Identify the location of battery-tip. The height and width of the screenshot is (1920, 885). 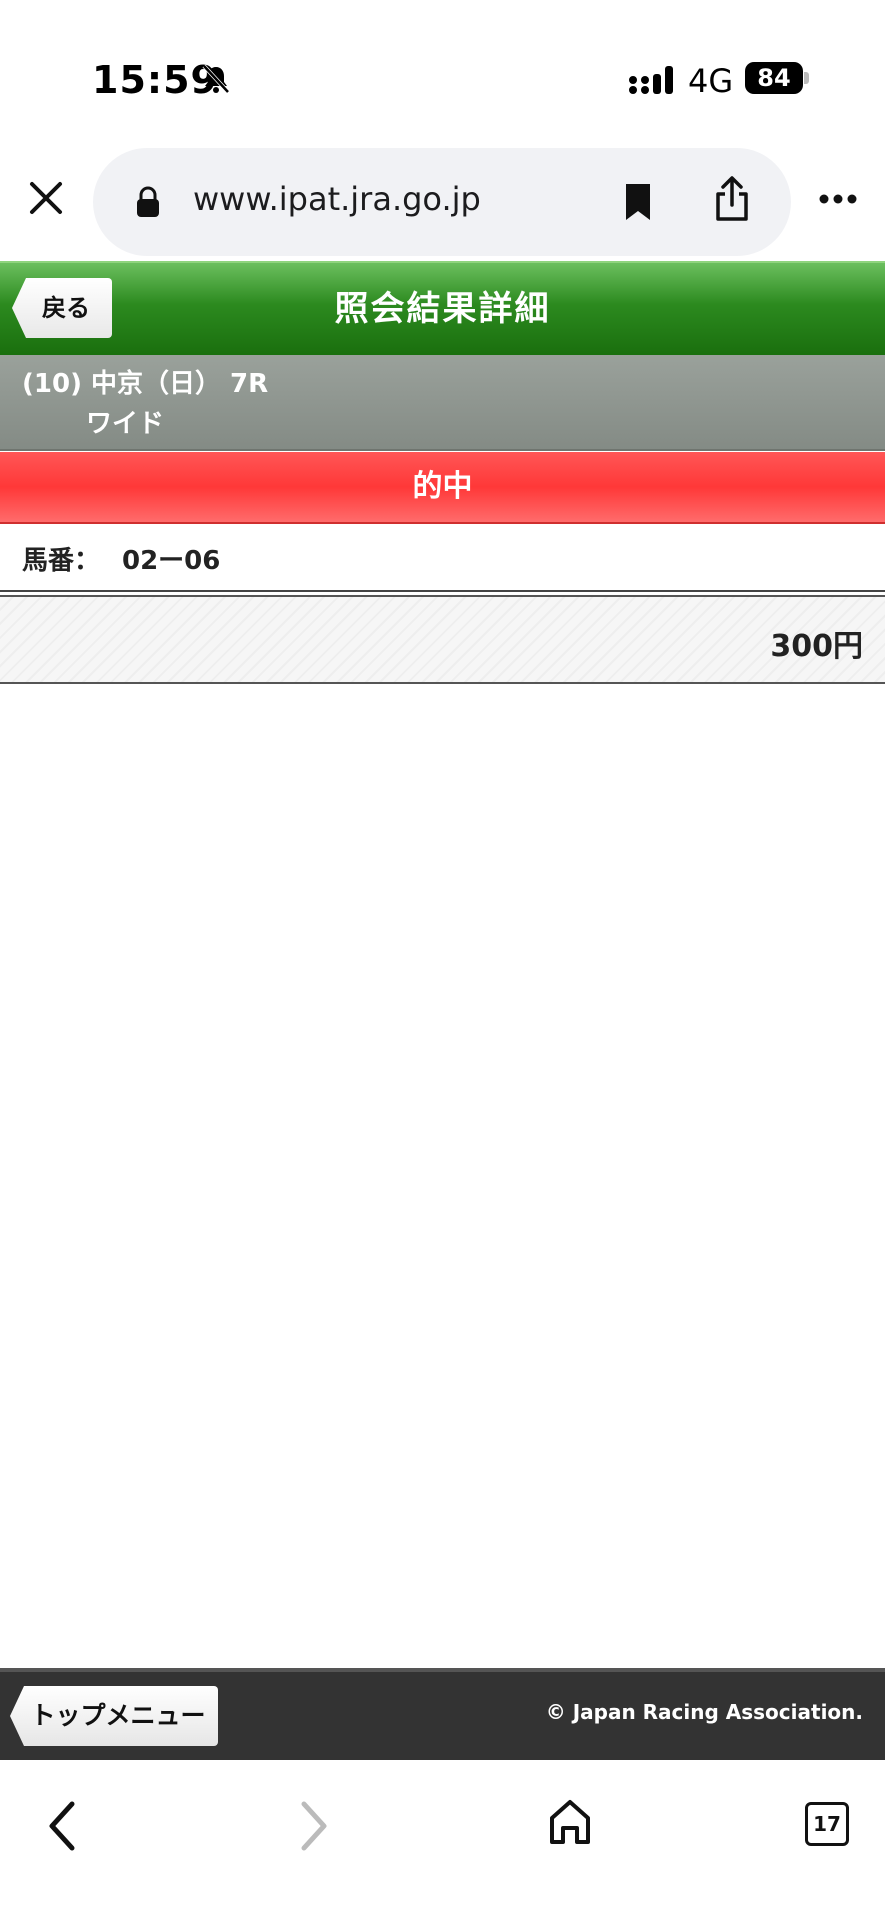
(806, 78).